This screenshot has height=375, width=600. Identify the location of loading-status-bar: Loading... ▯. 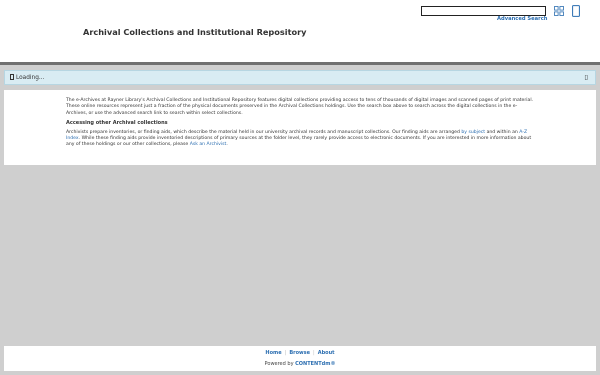
(300, 77).